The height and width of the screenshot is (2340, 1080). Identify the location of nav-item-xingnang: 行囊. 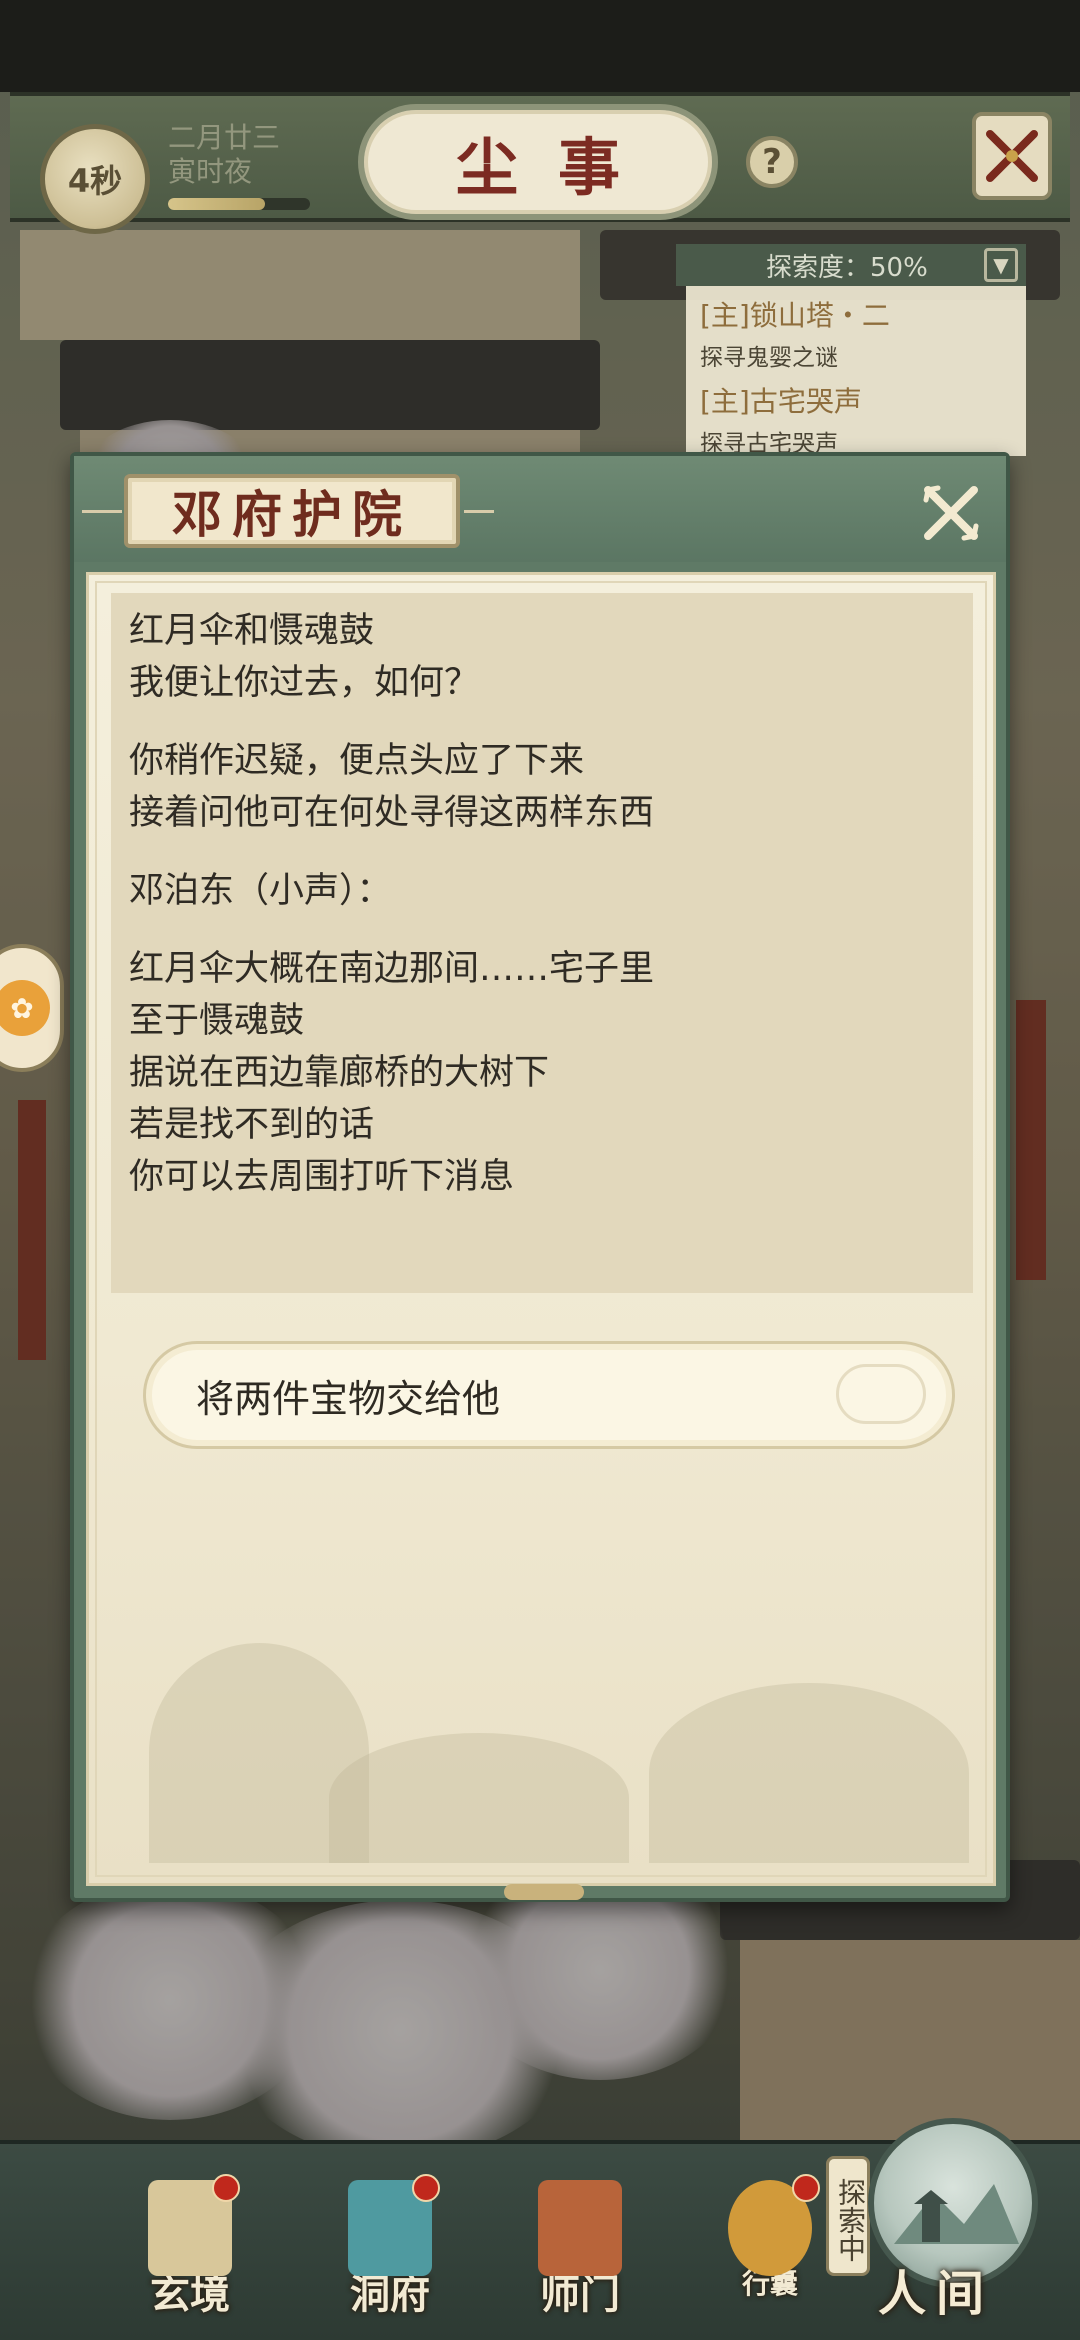
(770, 2252).